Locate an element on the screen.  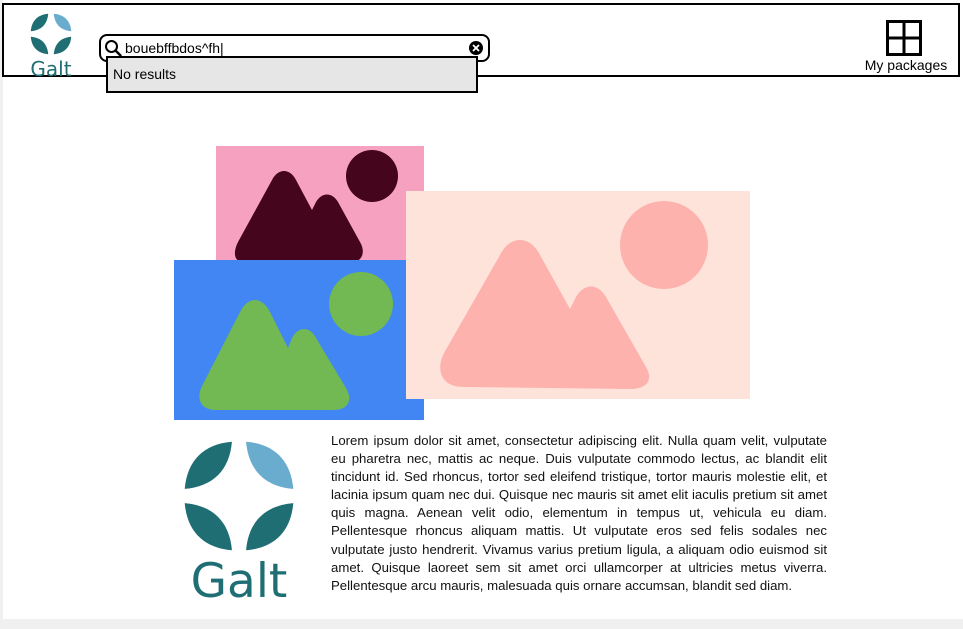
grid-icon is located at coordinates (904, 38).